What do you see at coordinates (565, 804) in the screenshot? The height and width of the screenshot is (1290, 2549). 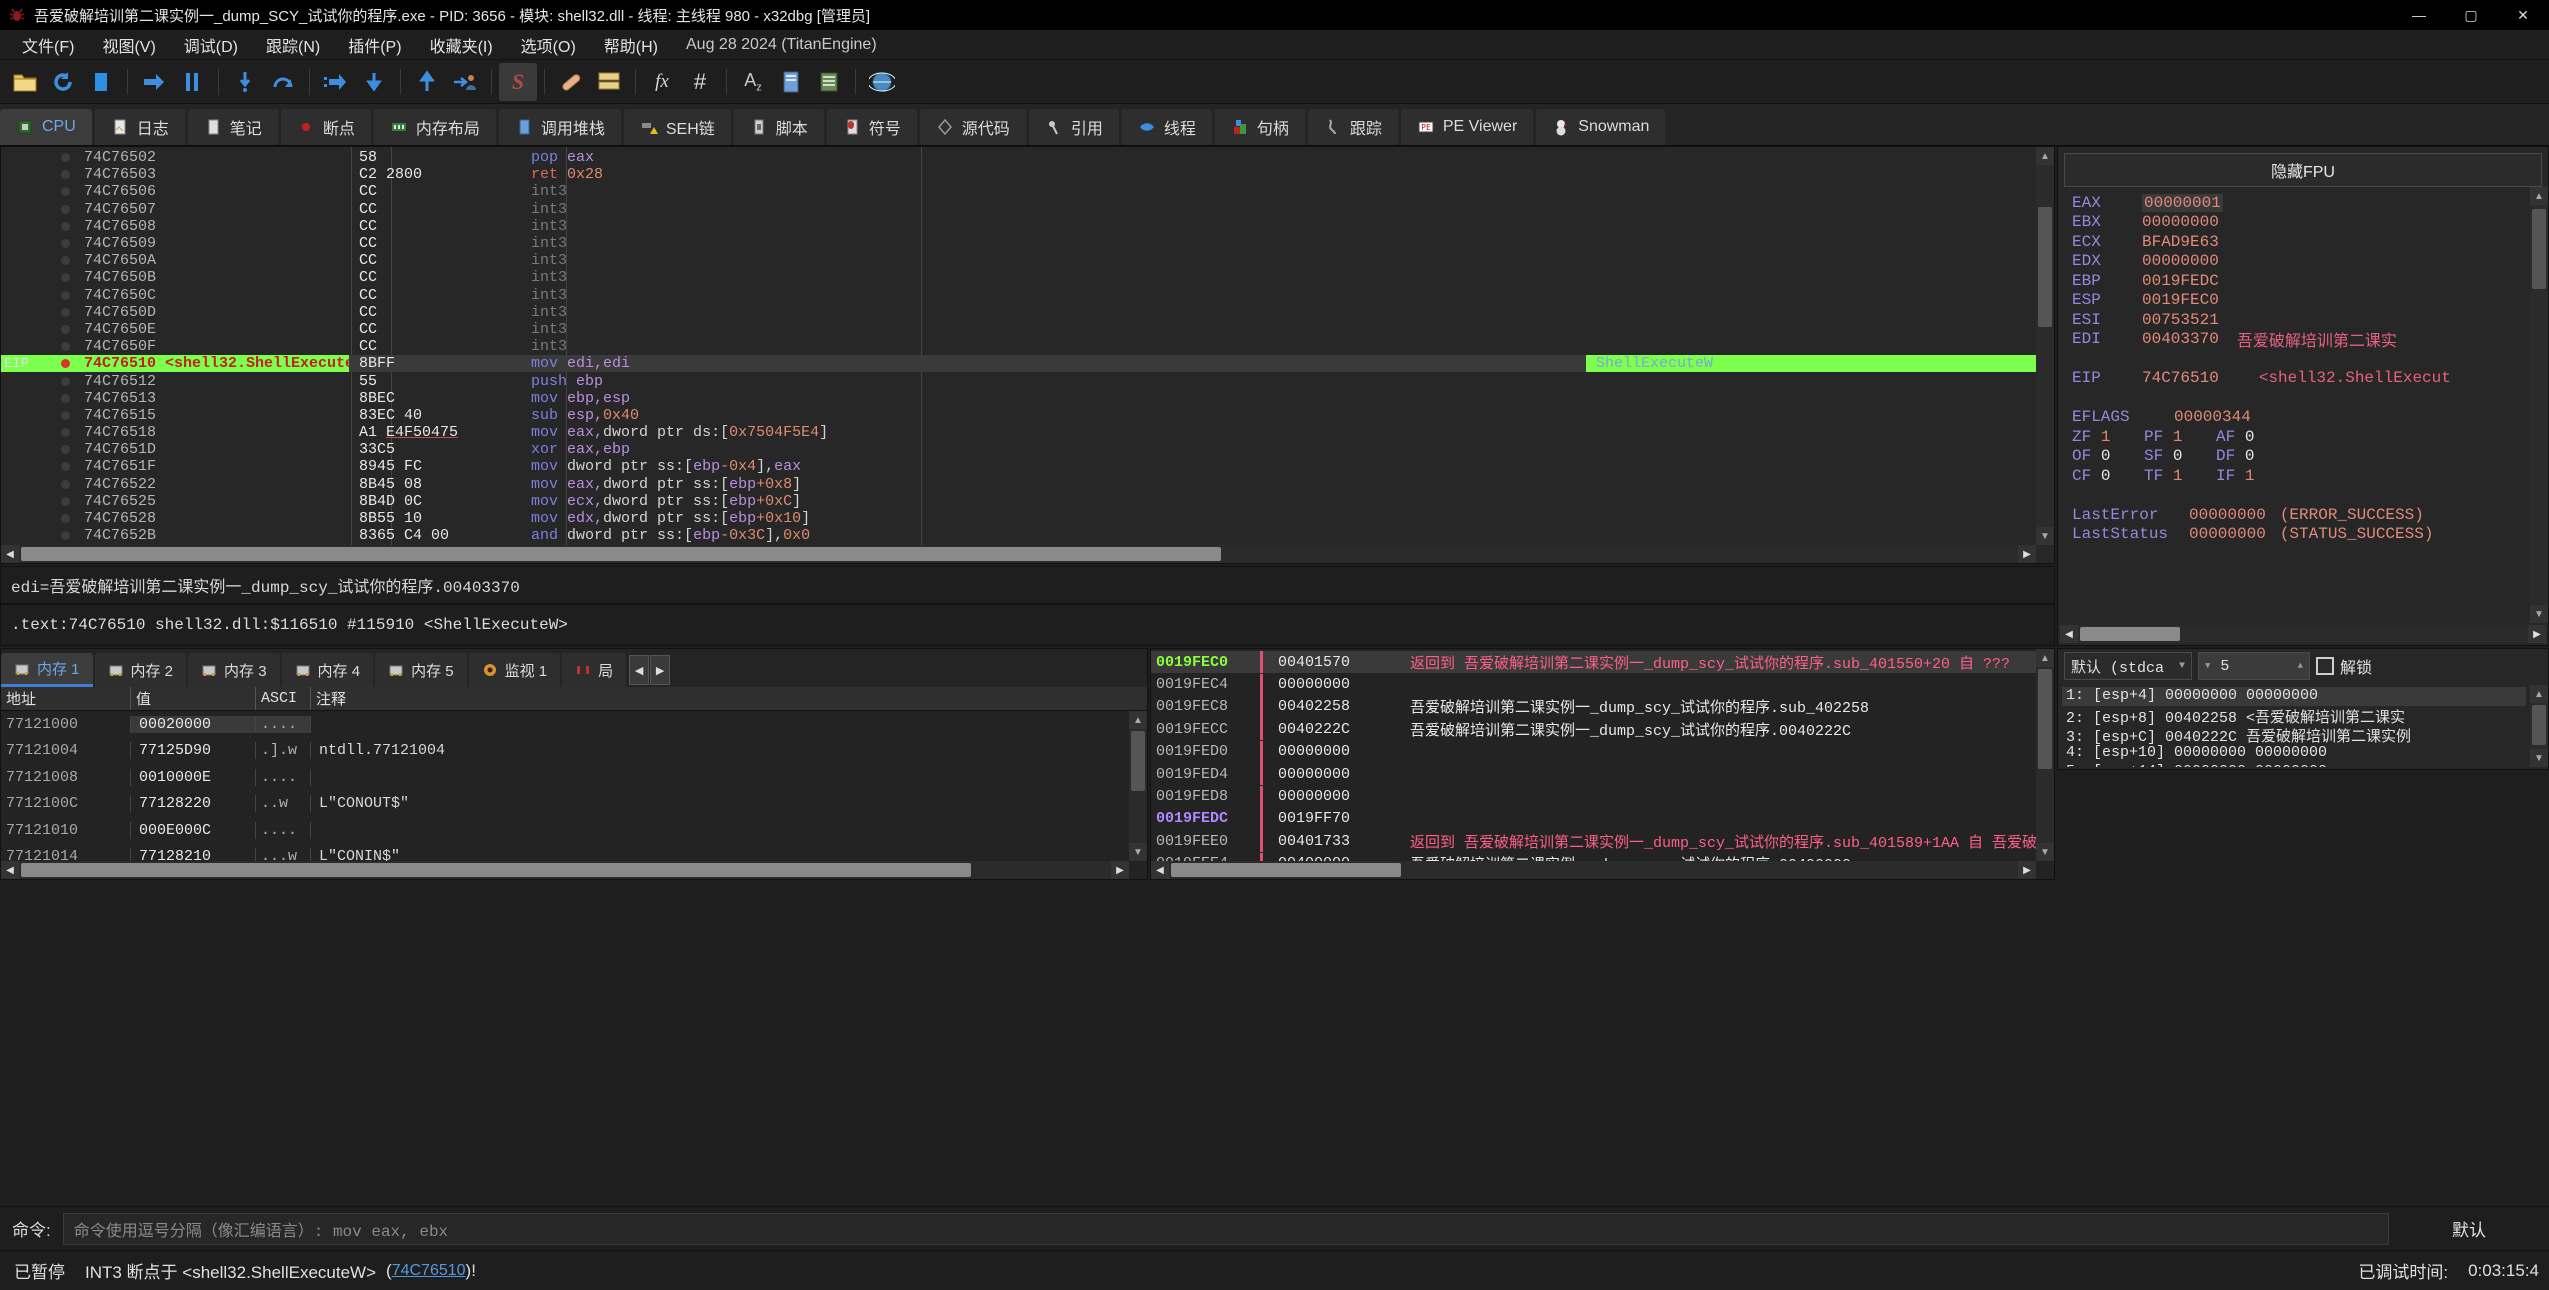 I see `dump-row: 7712100C 77128220 ..w L"CONOUT$"` at bounding box center [565, 804].